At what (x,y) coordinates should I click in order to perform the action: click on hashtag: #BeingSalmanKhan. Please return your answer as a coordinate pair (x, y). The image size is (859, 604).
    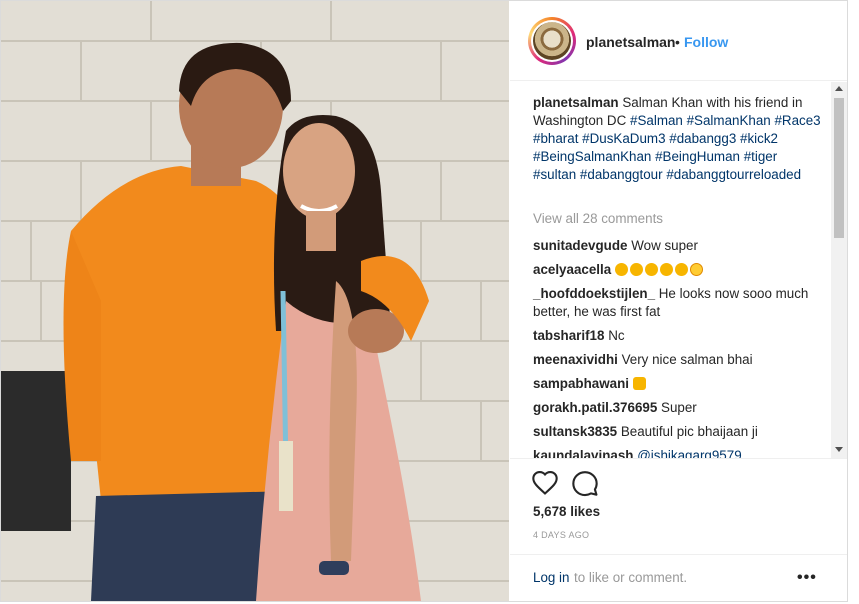
    Looking at the image, I should click on (592, 156).